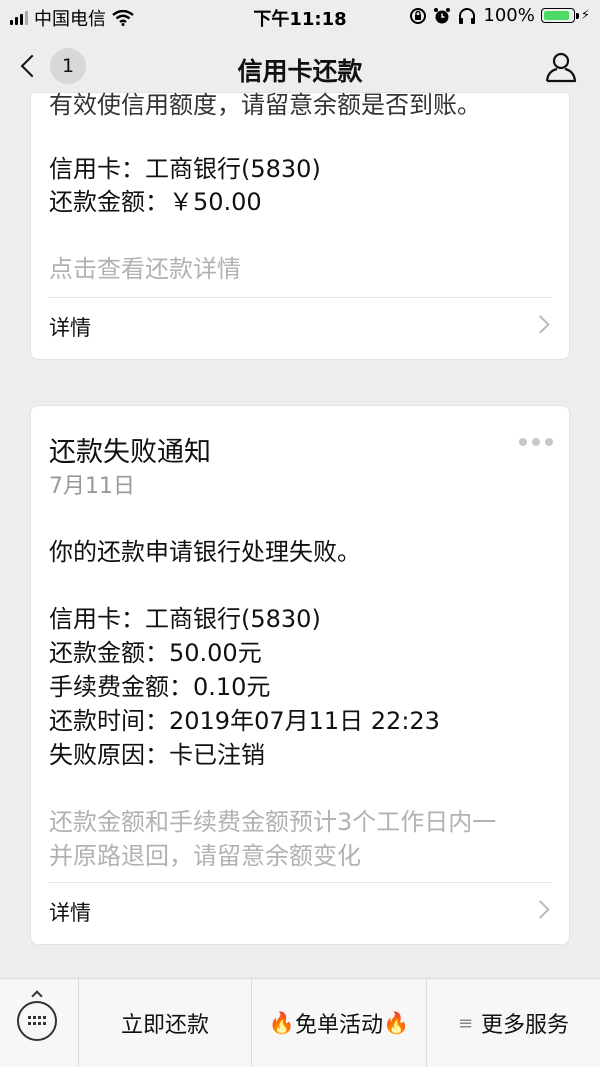 The height and width of the screenshot is (1067, 600). What do you see at coordinates (145, 269) in the screenshot?
I see `view-details-hint: 点击查看还款详情` at bounding box center [145, 269].